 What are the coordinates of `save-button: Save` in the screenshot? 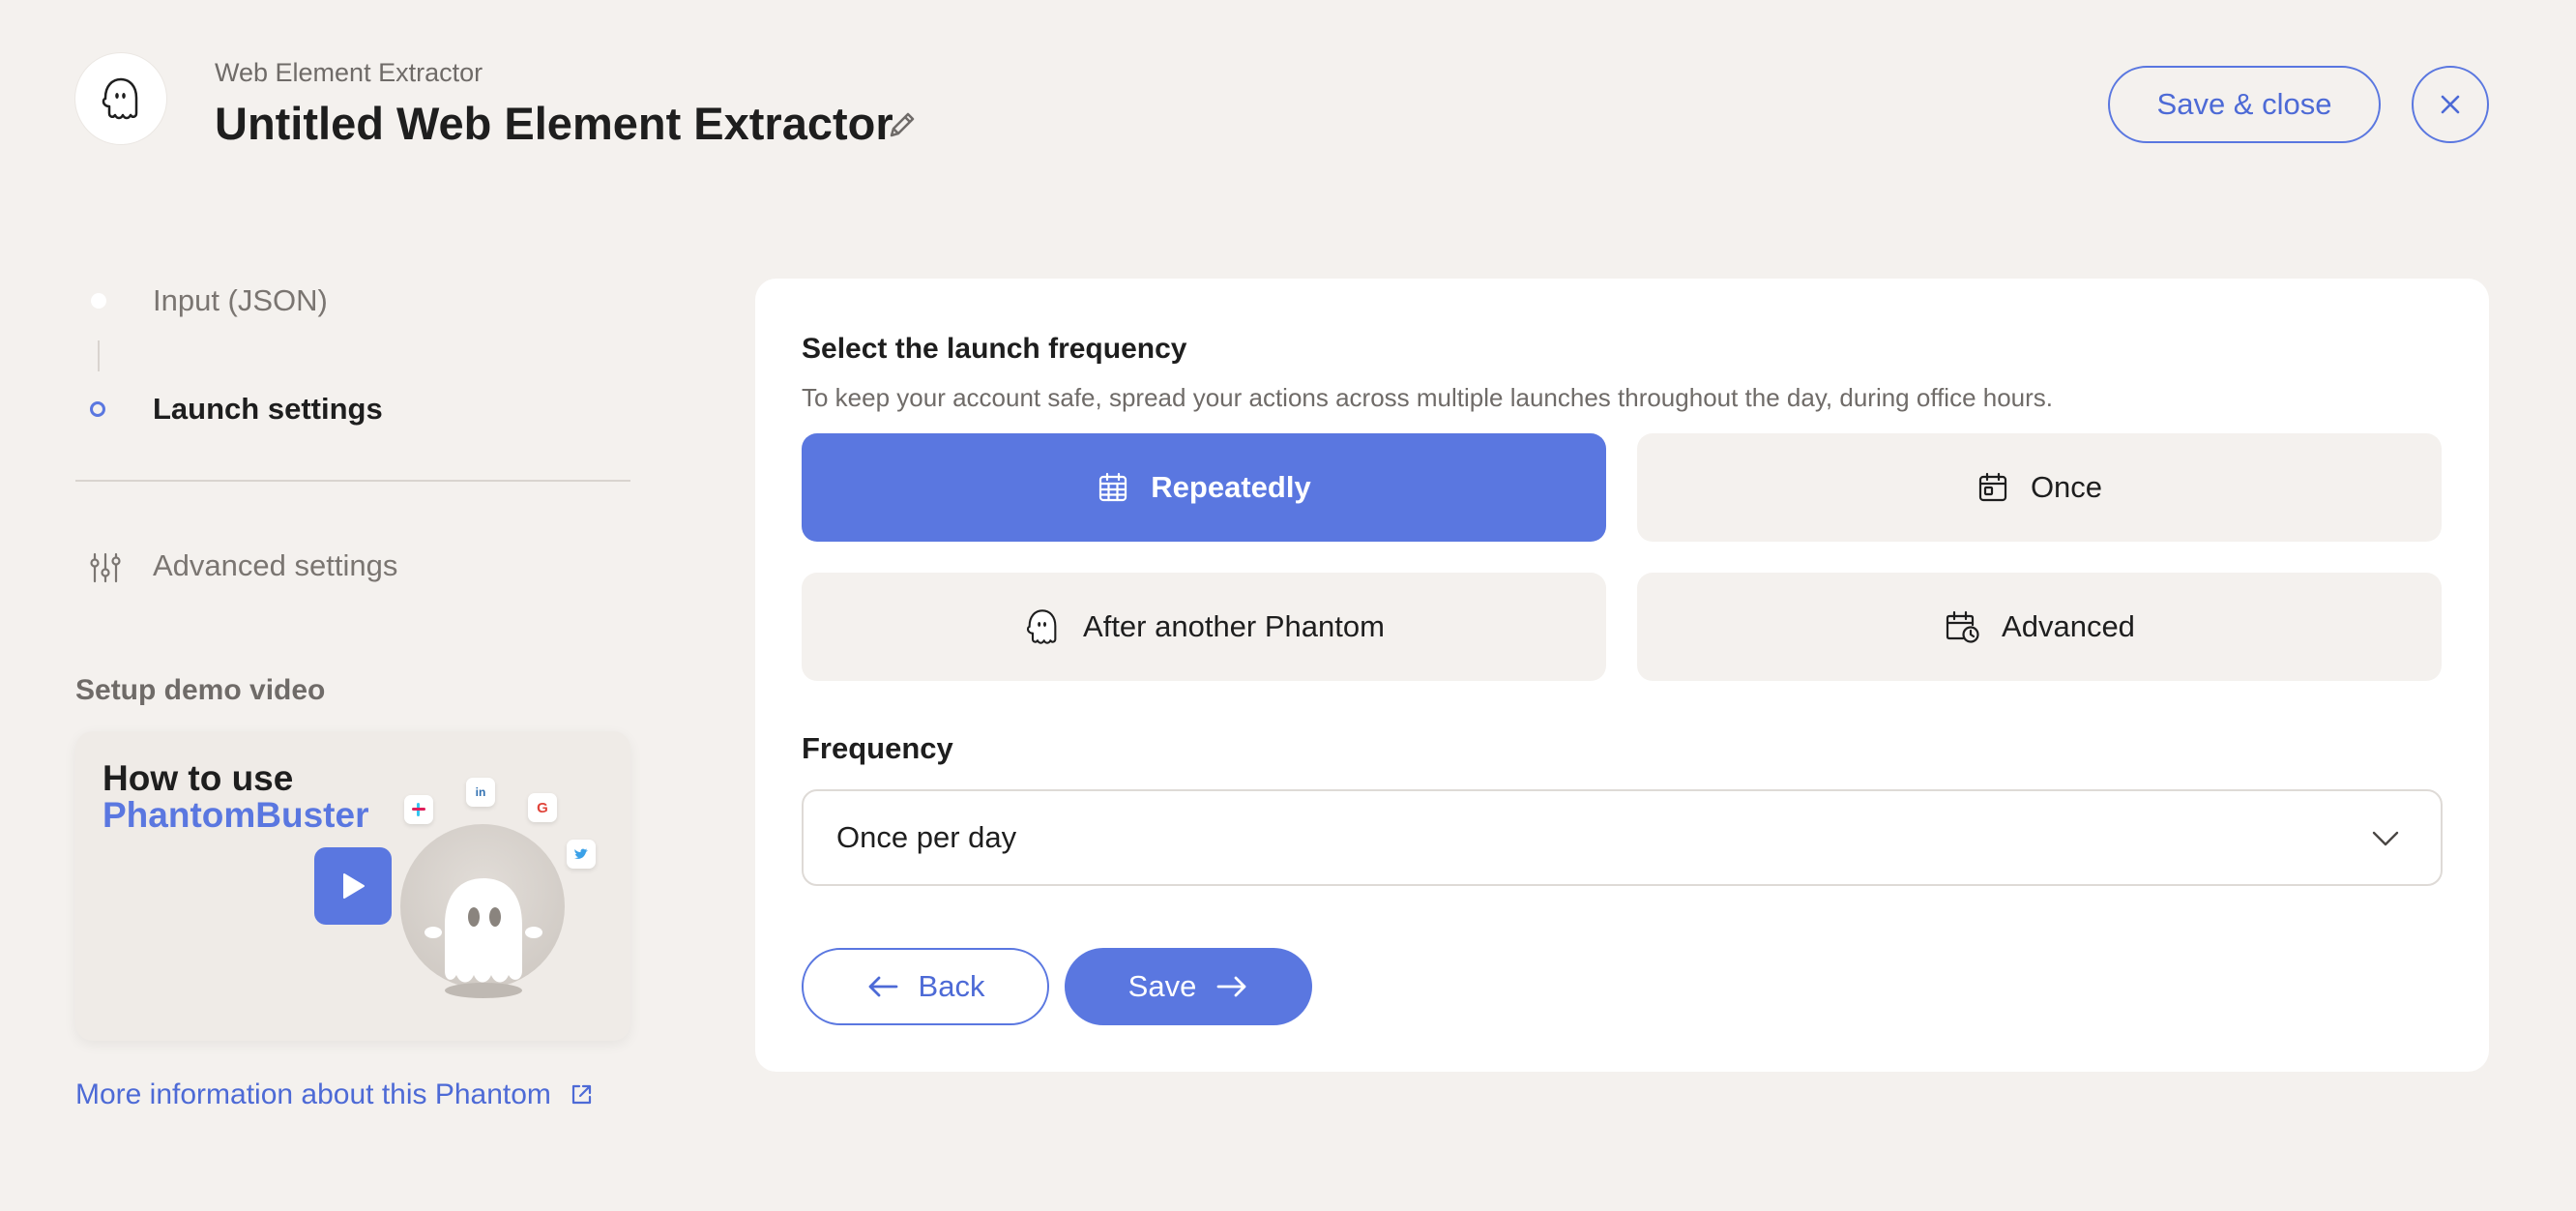 It's located at (1188, 986).